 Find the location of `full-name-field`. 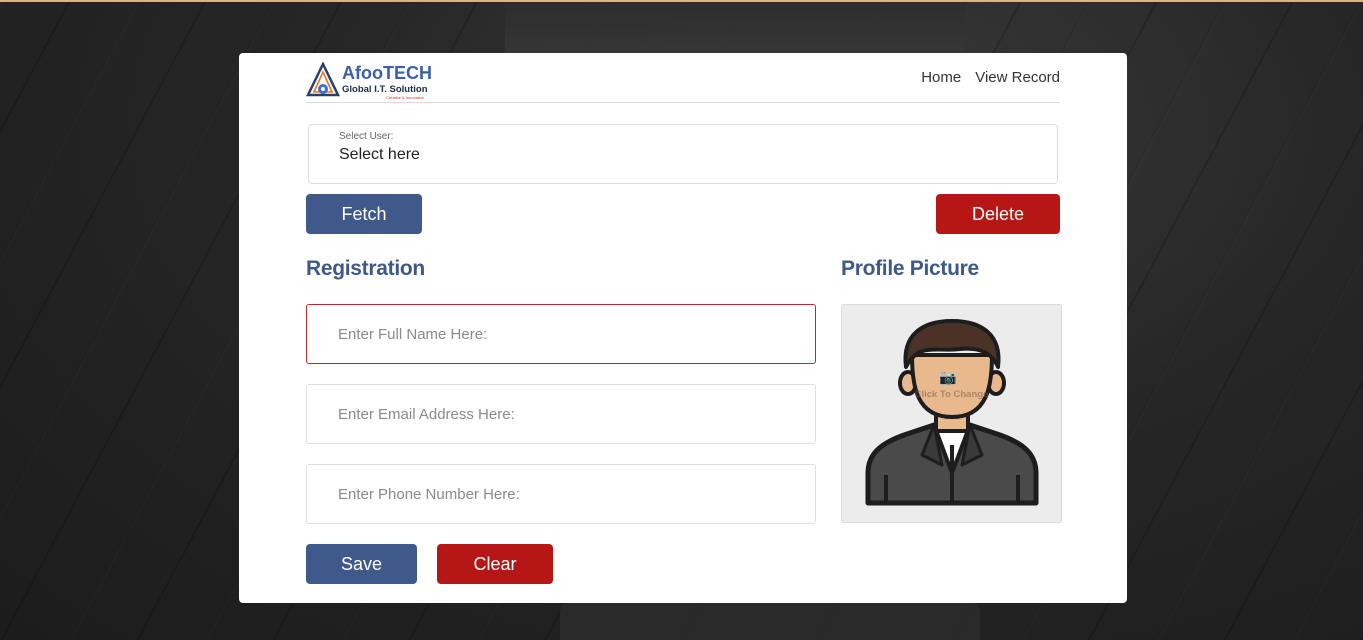

full-name-field is located at coordinates (561, 334).